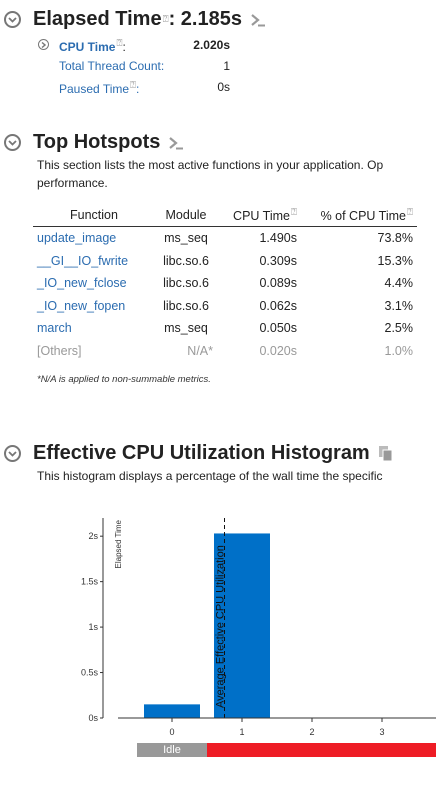 The width and height of the screenshot is (436, 794). What do you see at coordinates (82, 261) in the screenshot?
I see `function-link: __GI__IO_fwrite` at bounding box center [82, 261].